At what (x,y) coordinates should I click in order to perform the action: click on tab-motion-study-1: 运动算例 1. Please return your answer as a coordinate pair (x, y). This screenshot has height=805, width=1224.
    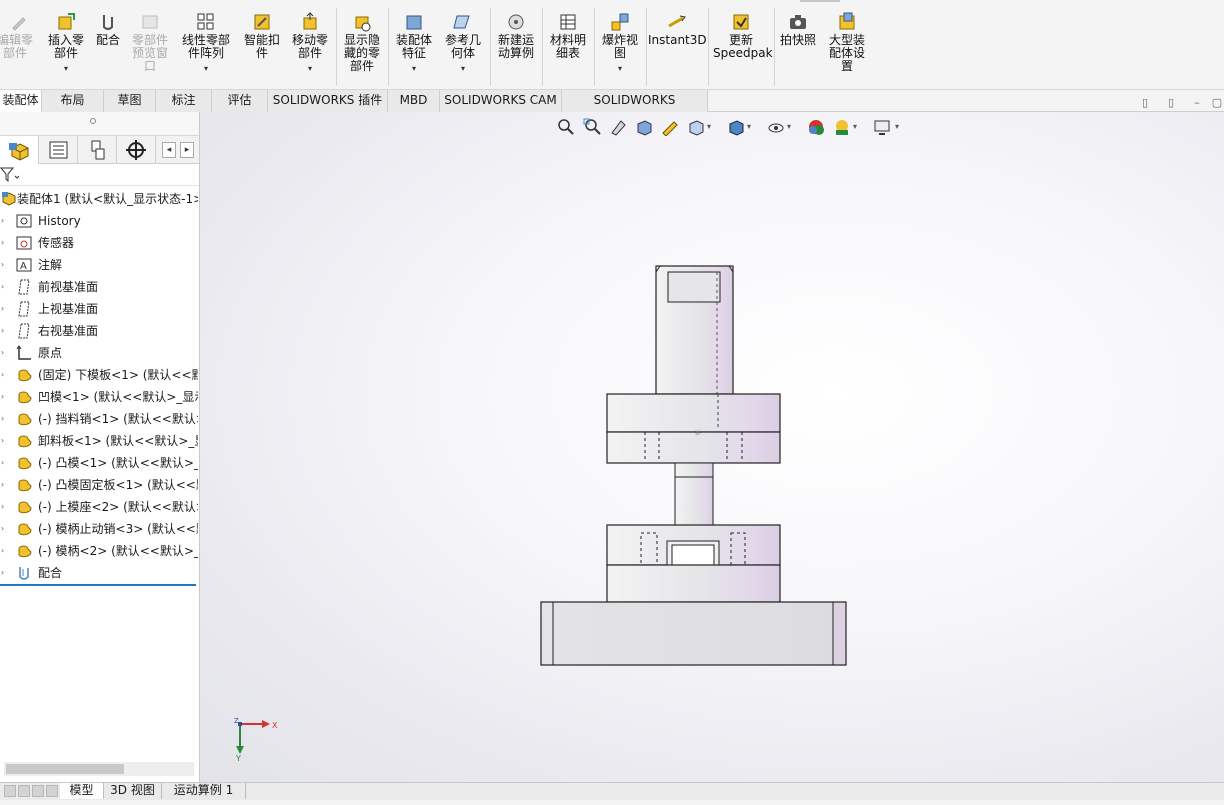
    Looking at the image, I should click on (204, 791).